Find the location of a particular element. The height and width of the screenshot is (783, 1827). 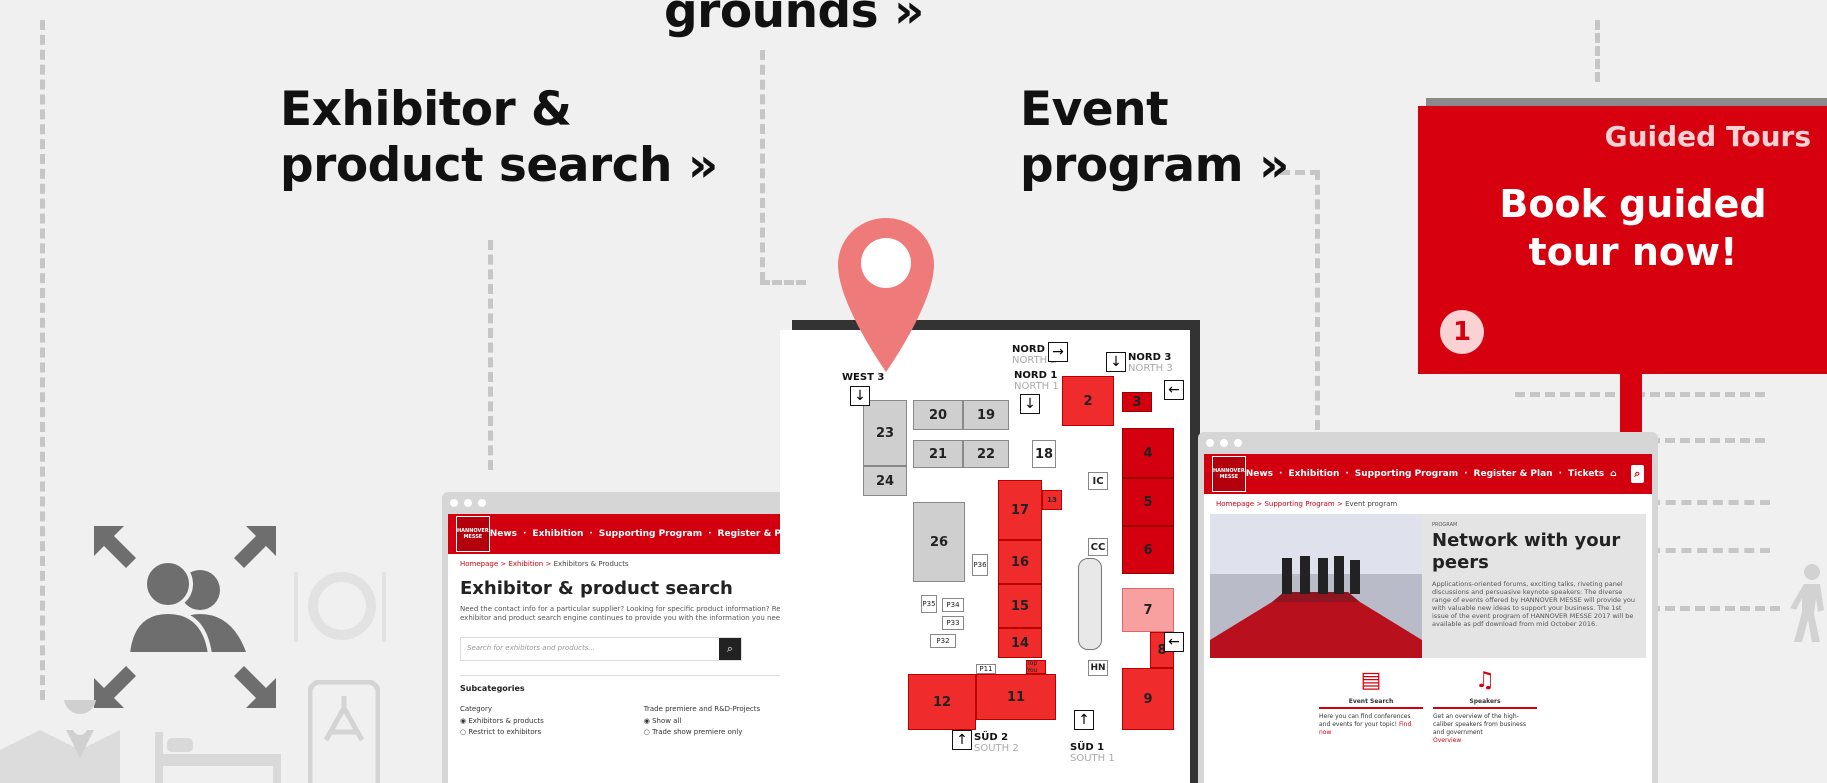

hall-4: 4 is located at coordinates (1148, 453).